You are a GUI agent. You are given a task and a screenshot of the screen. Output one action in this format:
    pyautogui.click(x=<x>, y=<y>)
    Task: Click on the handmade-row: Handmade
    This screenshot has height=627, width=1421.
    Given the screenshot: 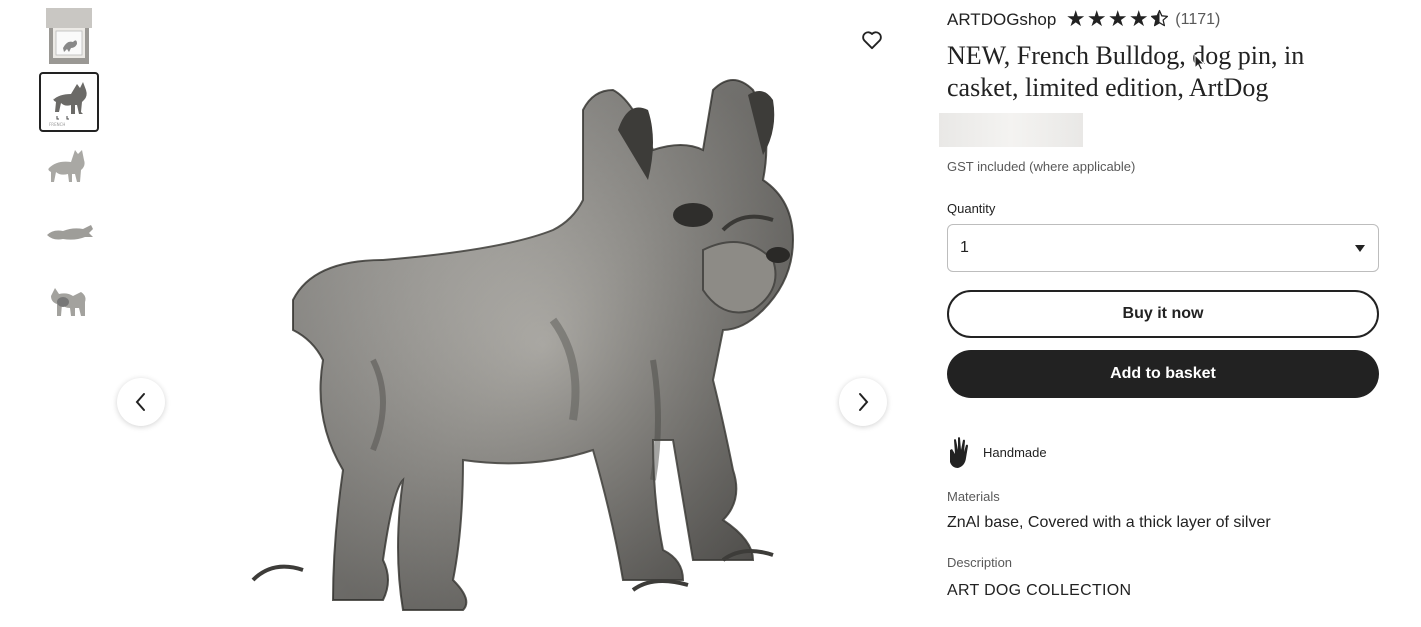 What is the action you would take?
    pyautogui.click(x=997, y=452)
    